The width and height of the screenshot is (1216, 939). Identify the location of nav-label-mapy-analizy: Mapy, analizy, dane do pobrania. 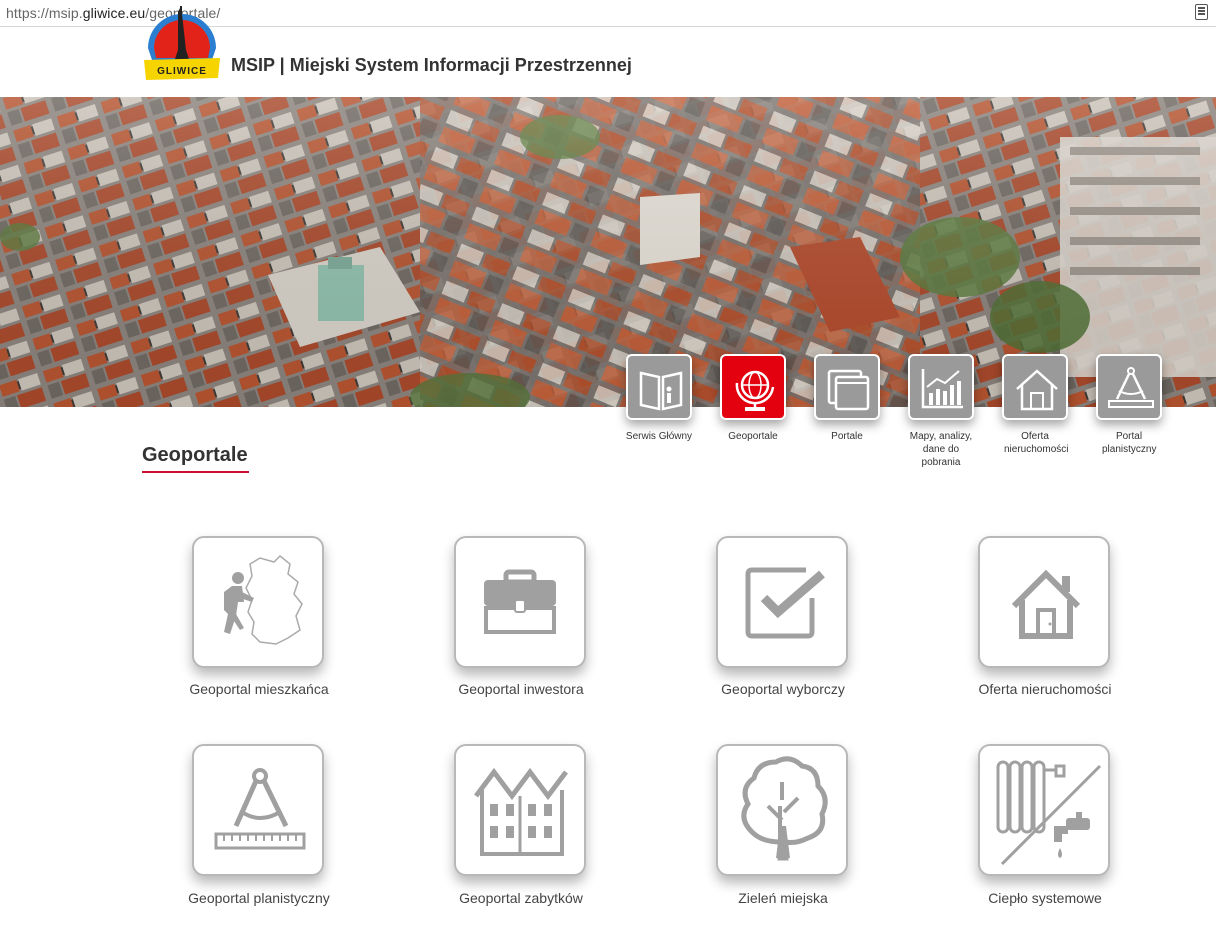
(941, 449).